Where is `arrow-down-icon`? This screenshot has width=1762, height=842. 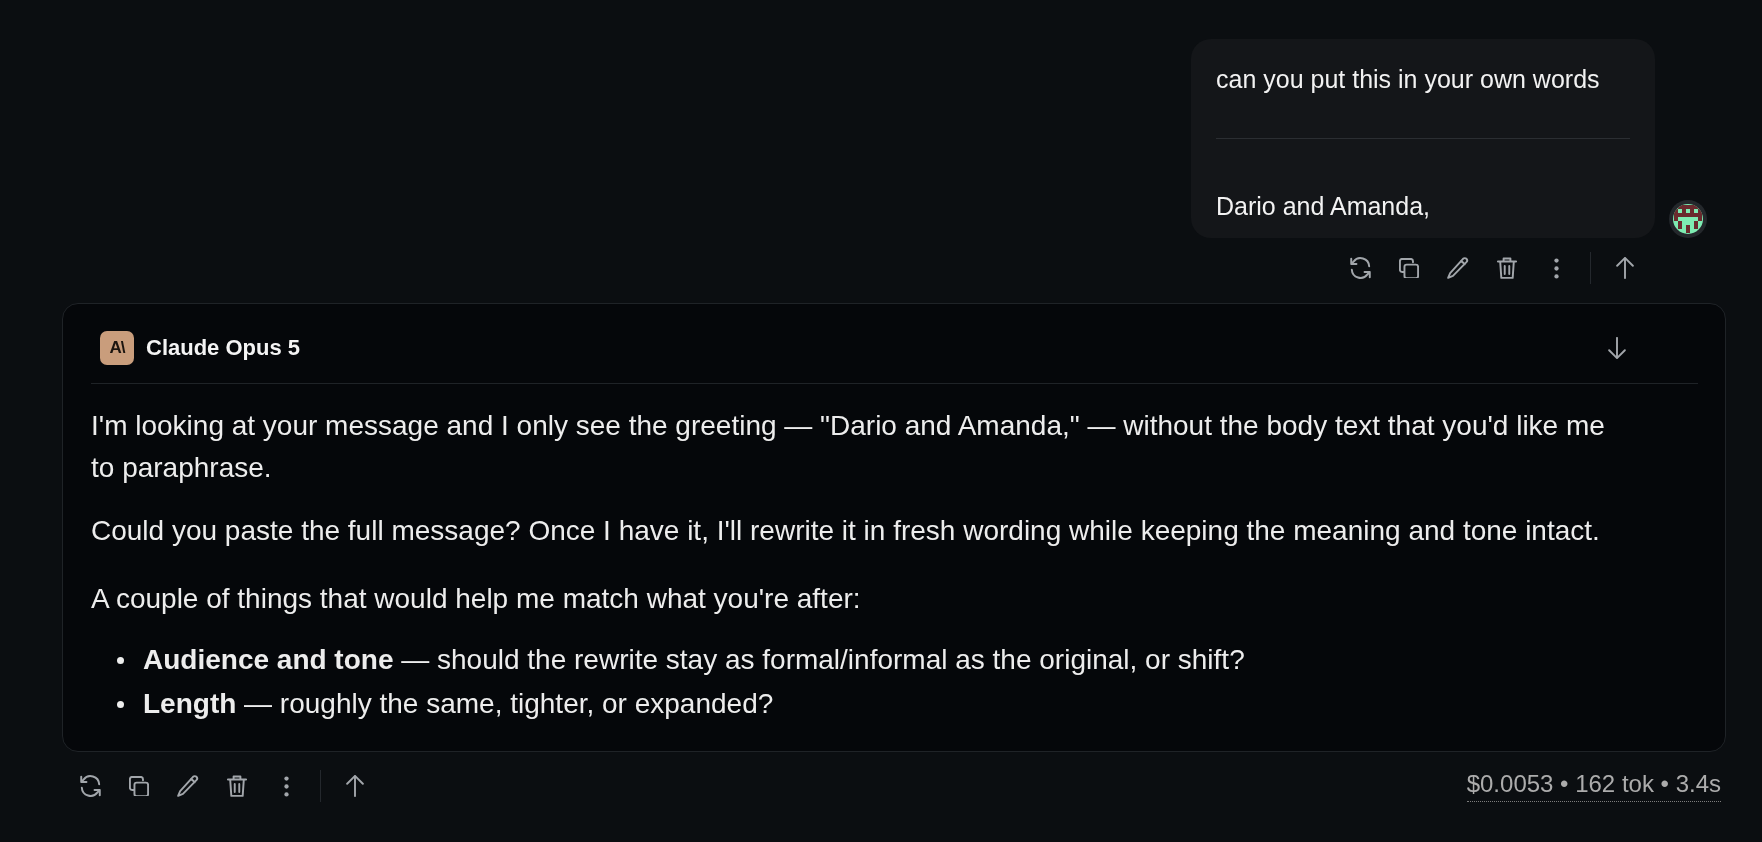 arrow-down-icon is located at coordinates (1617, 348).